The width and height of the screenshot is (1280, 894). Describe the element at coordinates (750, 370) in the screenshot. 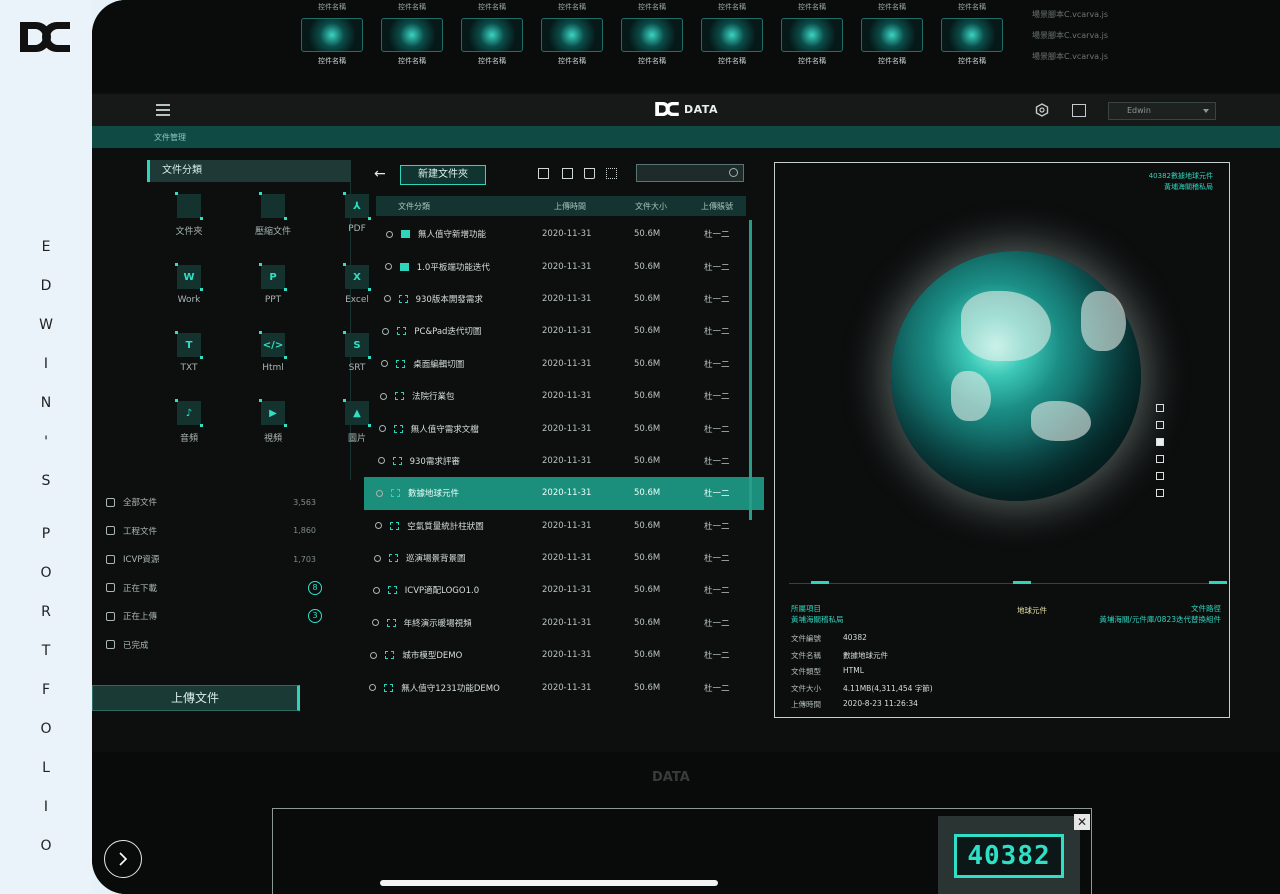

I see `scrollbar` at that location.